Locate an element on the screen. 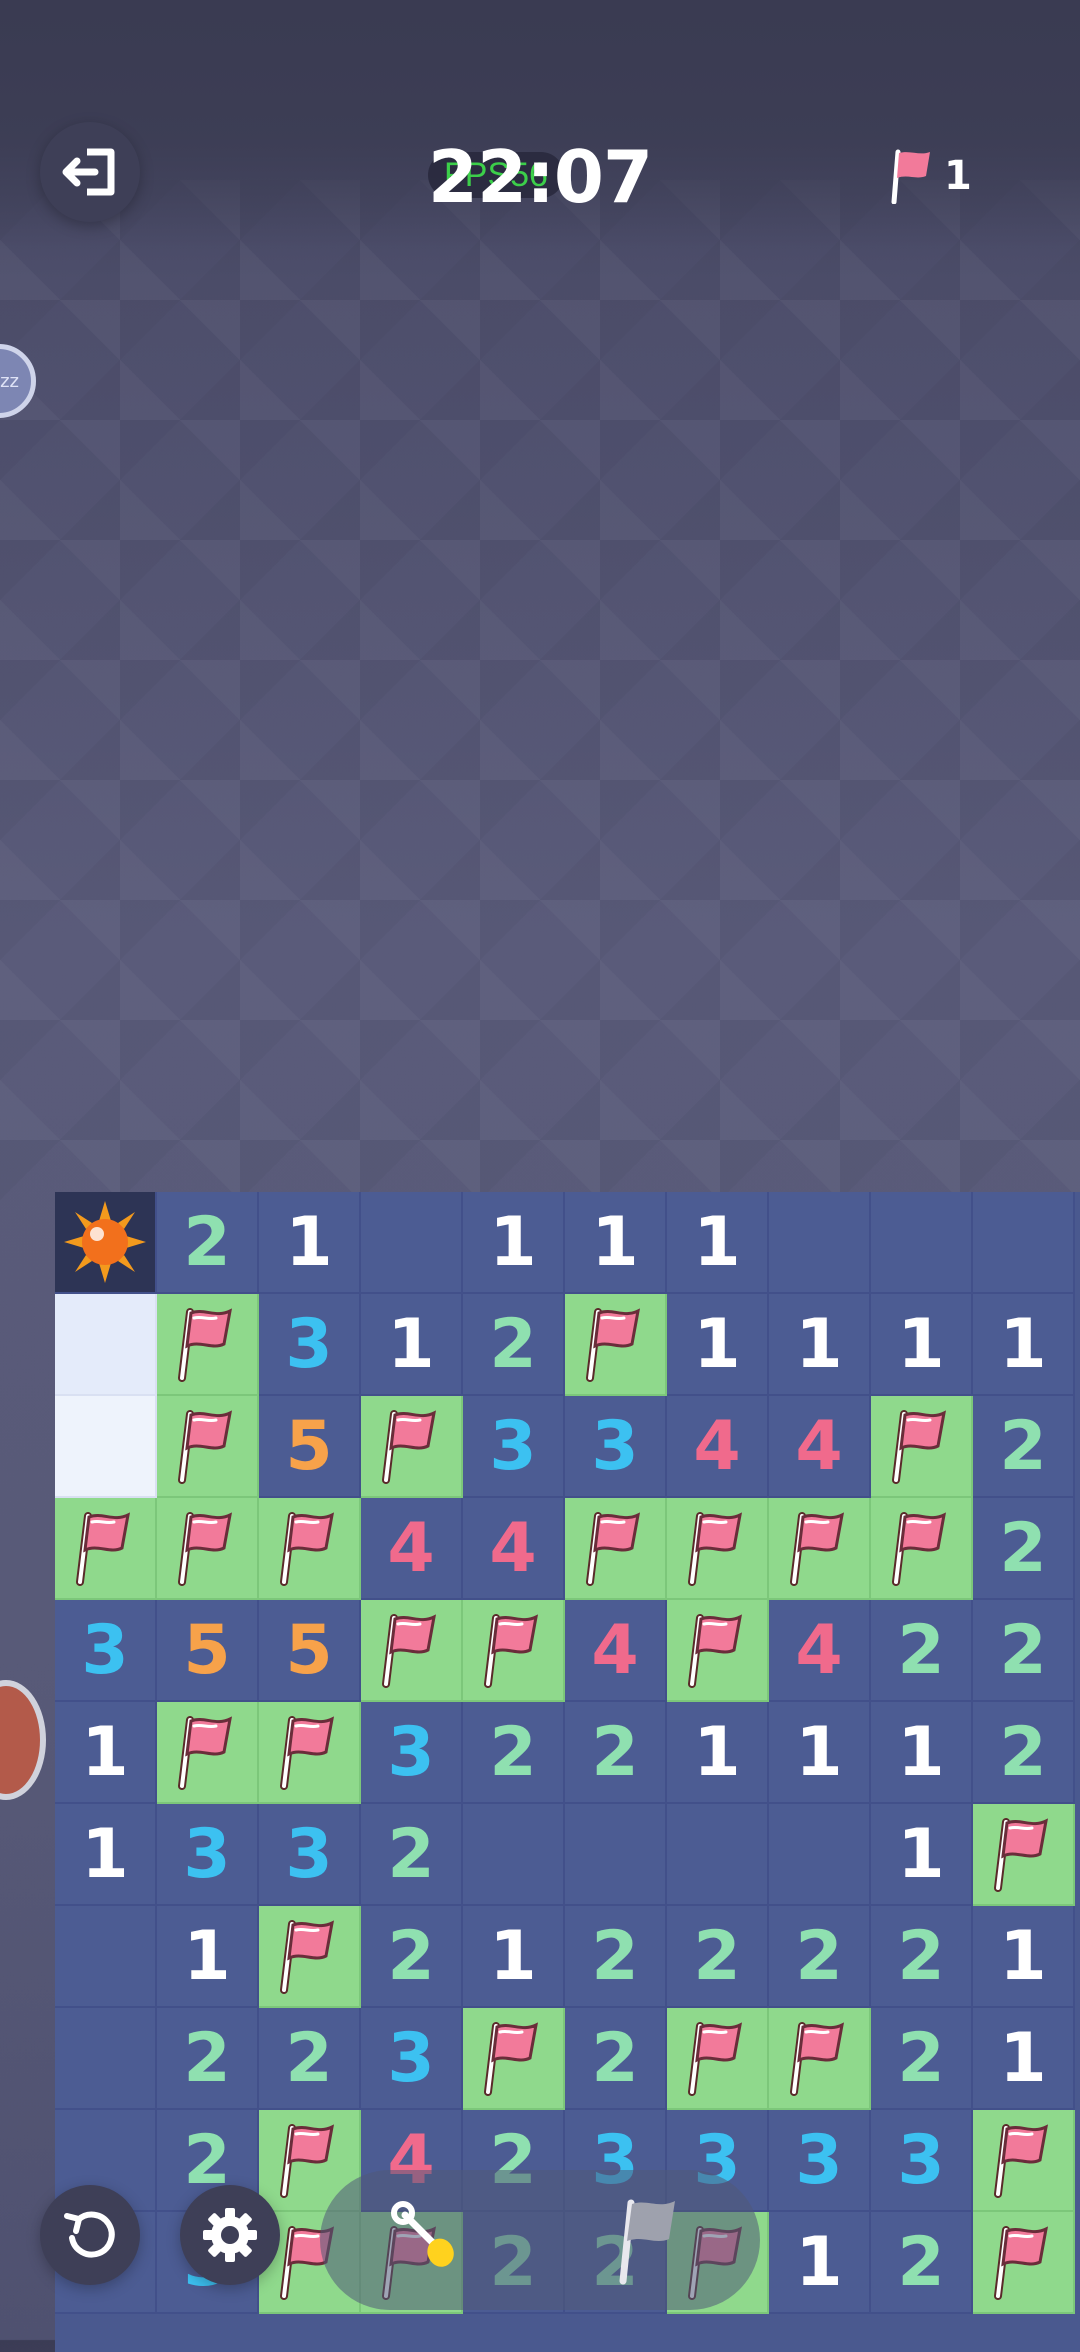 The image size is (1080, 2352). dig-mode-button is located at coordinates (430, 2240).